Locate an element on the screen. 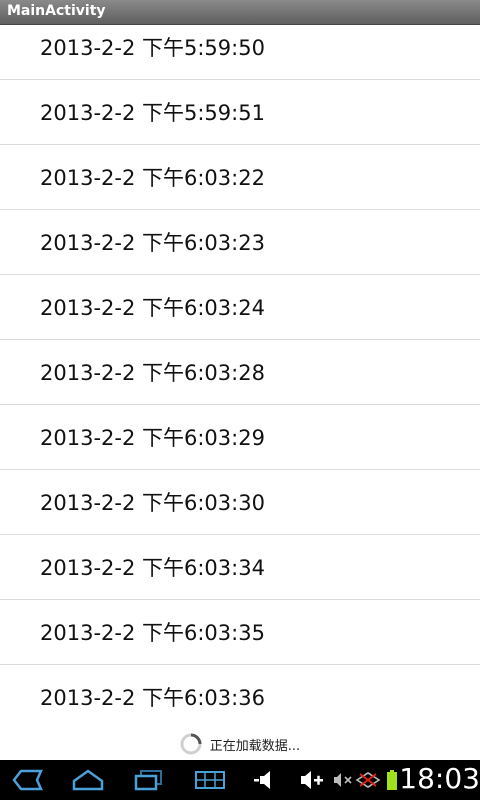 The width and height of the screenshot is (480, 800). volume-up-icon is located at coordinates (312, 780).